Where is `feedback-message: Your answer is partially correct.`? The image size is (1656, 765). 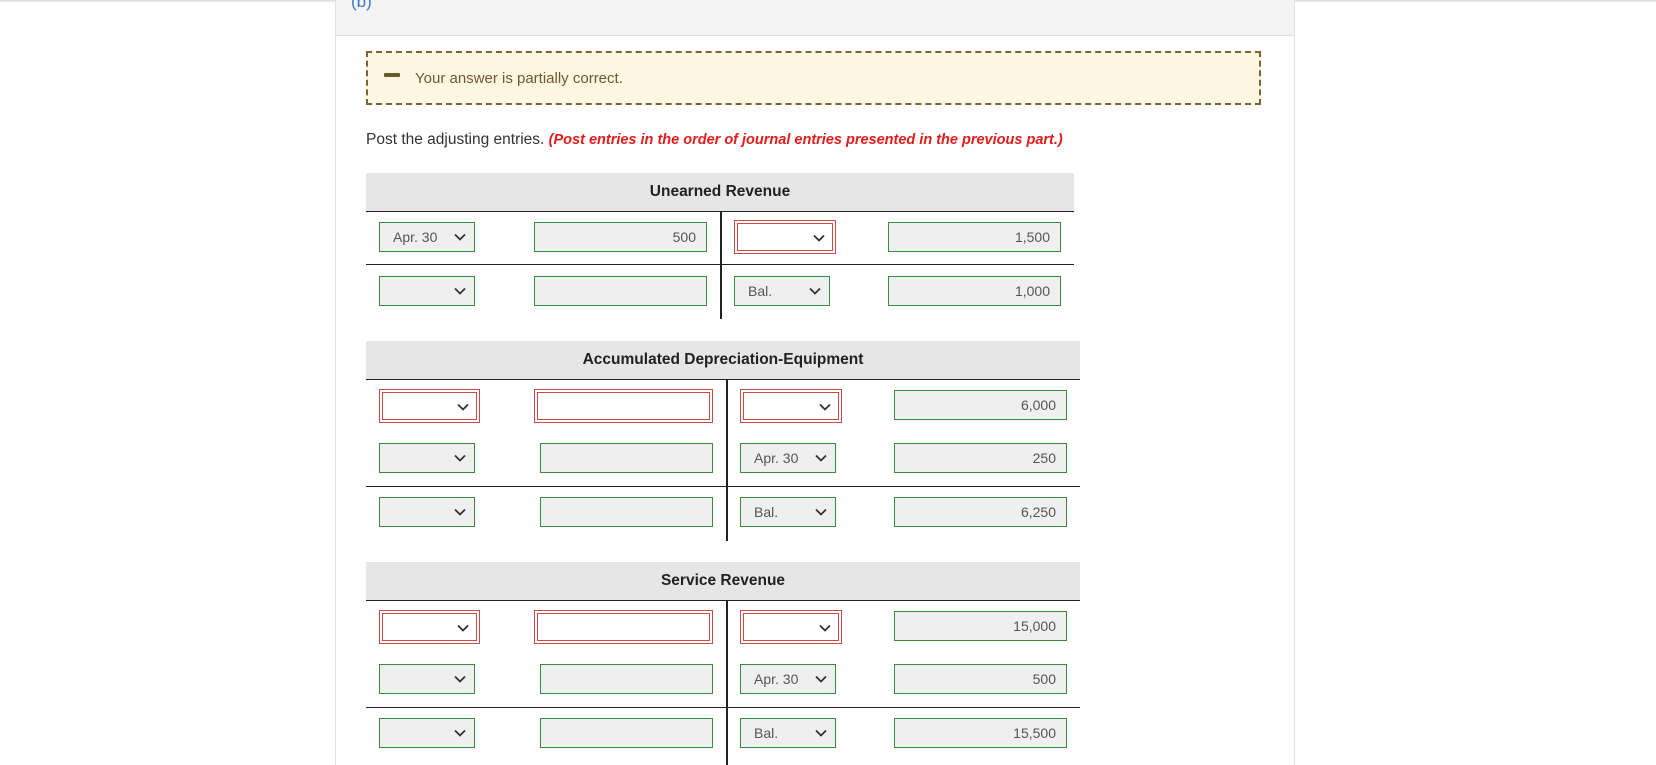 feedback-message: Your answer is partially correct. is located at coordinates (519, 78).